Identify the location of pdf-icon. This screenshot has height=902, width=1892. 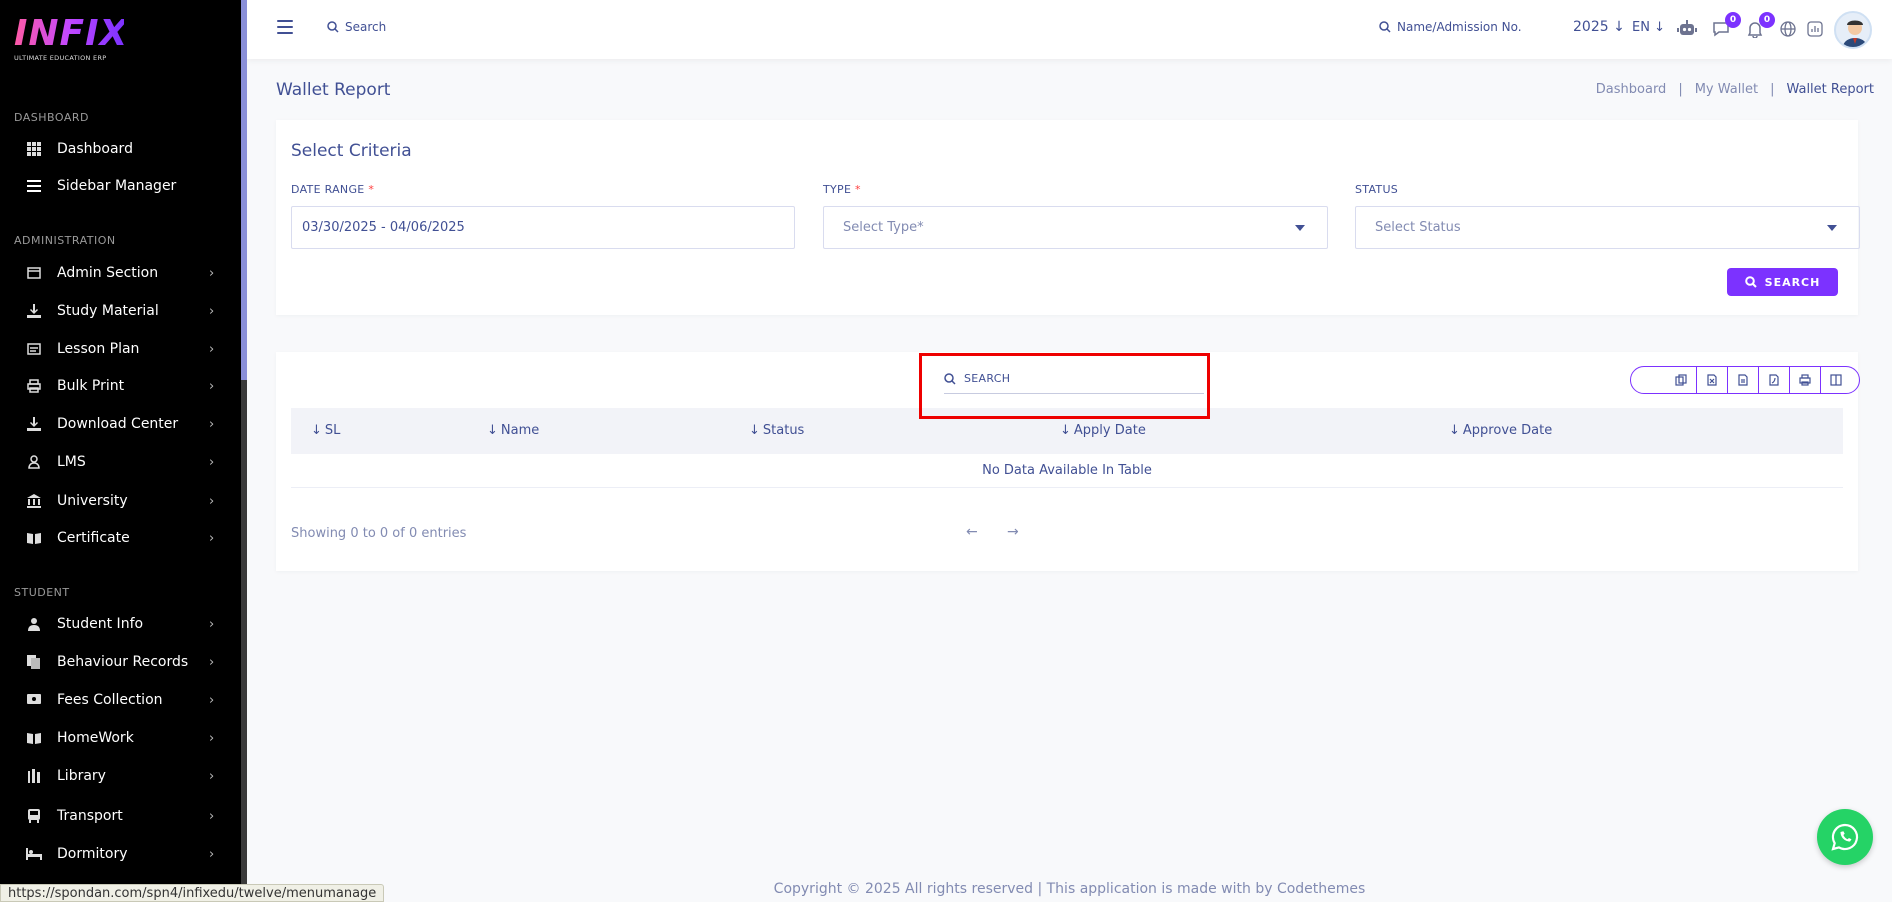
(1773, 380).